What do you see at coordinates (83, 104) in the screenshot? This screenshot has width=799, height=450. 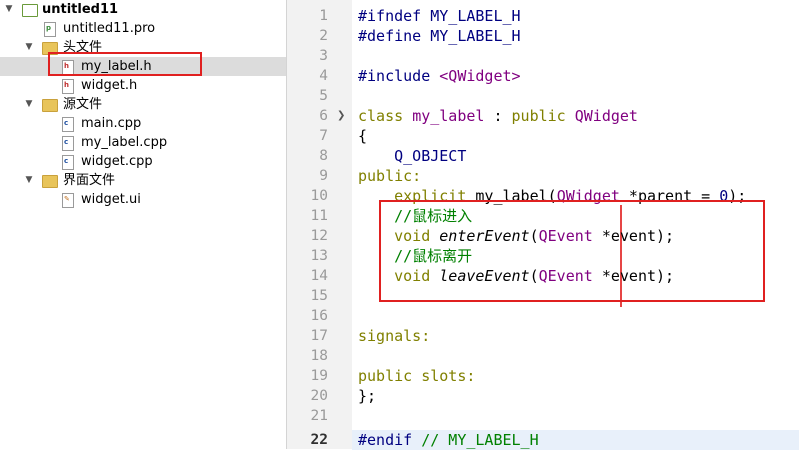 I see `tree-item-label: 源文件` at bounding box center [83, 104].